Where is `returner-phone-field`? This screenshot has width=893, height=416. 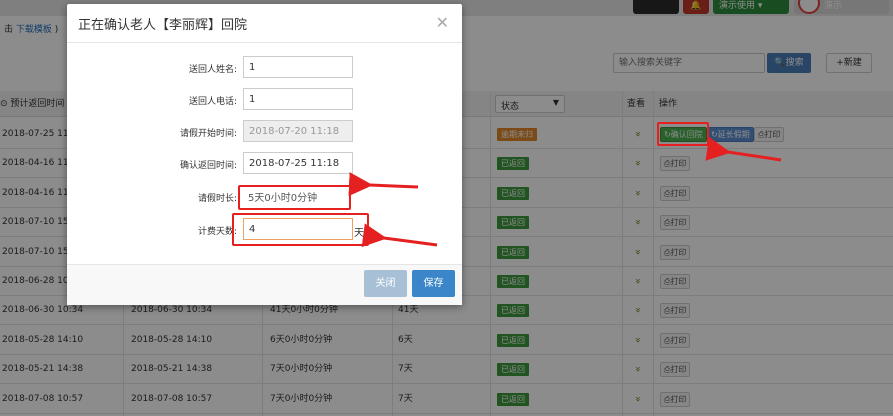
returner-phone-field is located at coordinates (298, 99).